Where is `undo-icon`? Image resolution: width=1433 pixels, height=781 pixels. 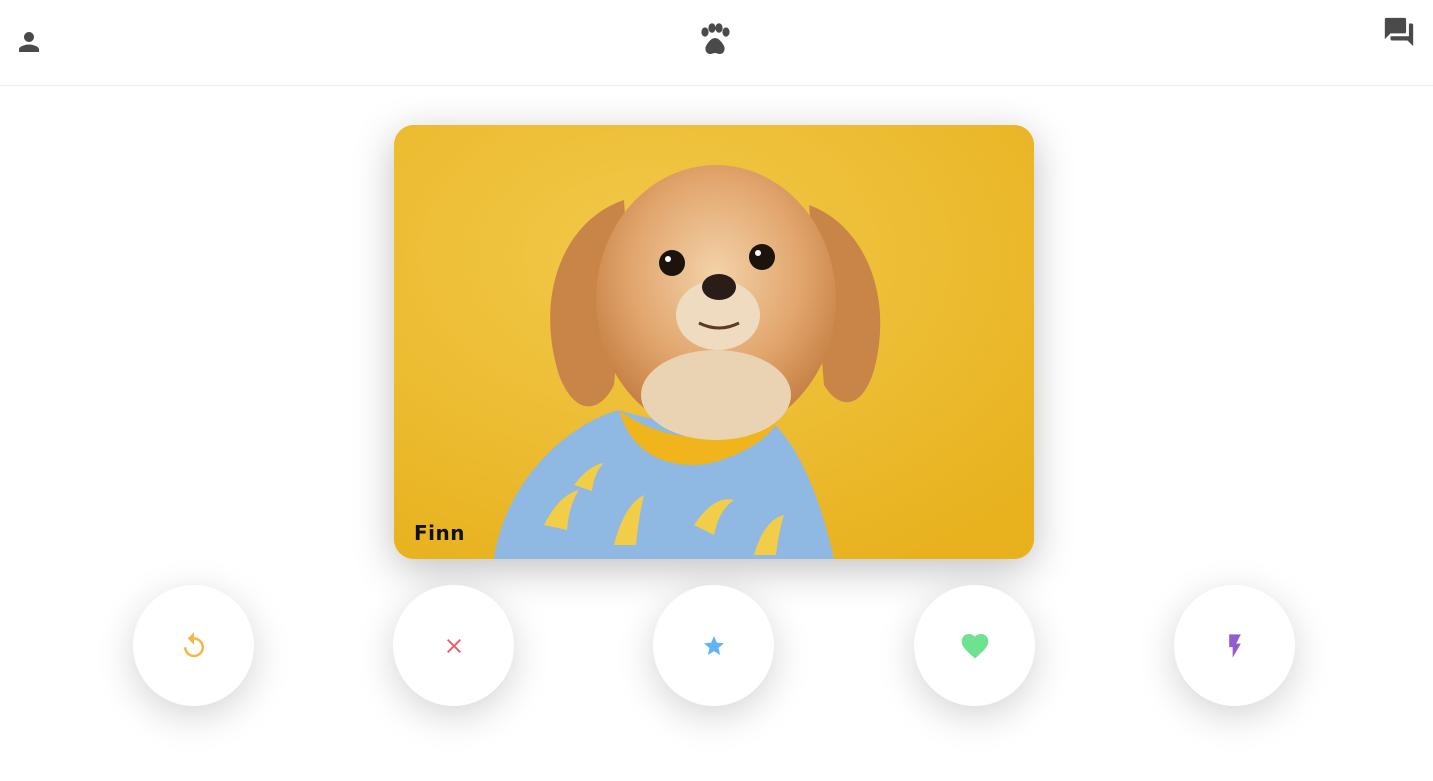
undo-icon is located at coordinates (193, 644).